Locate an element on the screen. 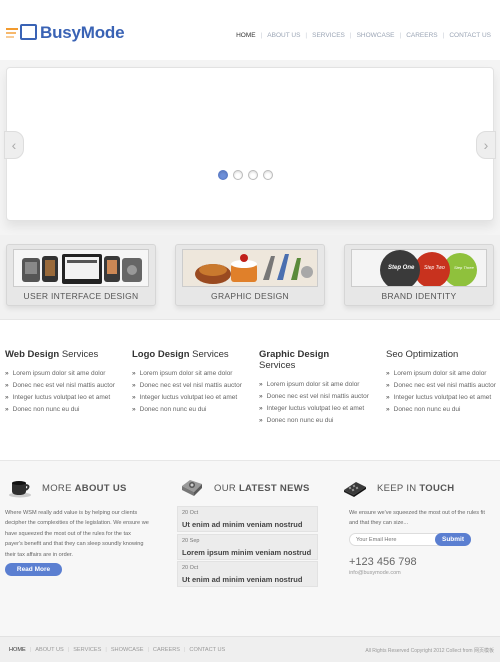 This screenshot has height=662, width=500. service-title: Seo Optimization is located at coordinates (443, 354).